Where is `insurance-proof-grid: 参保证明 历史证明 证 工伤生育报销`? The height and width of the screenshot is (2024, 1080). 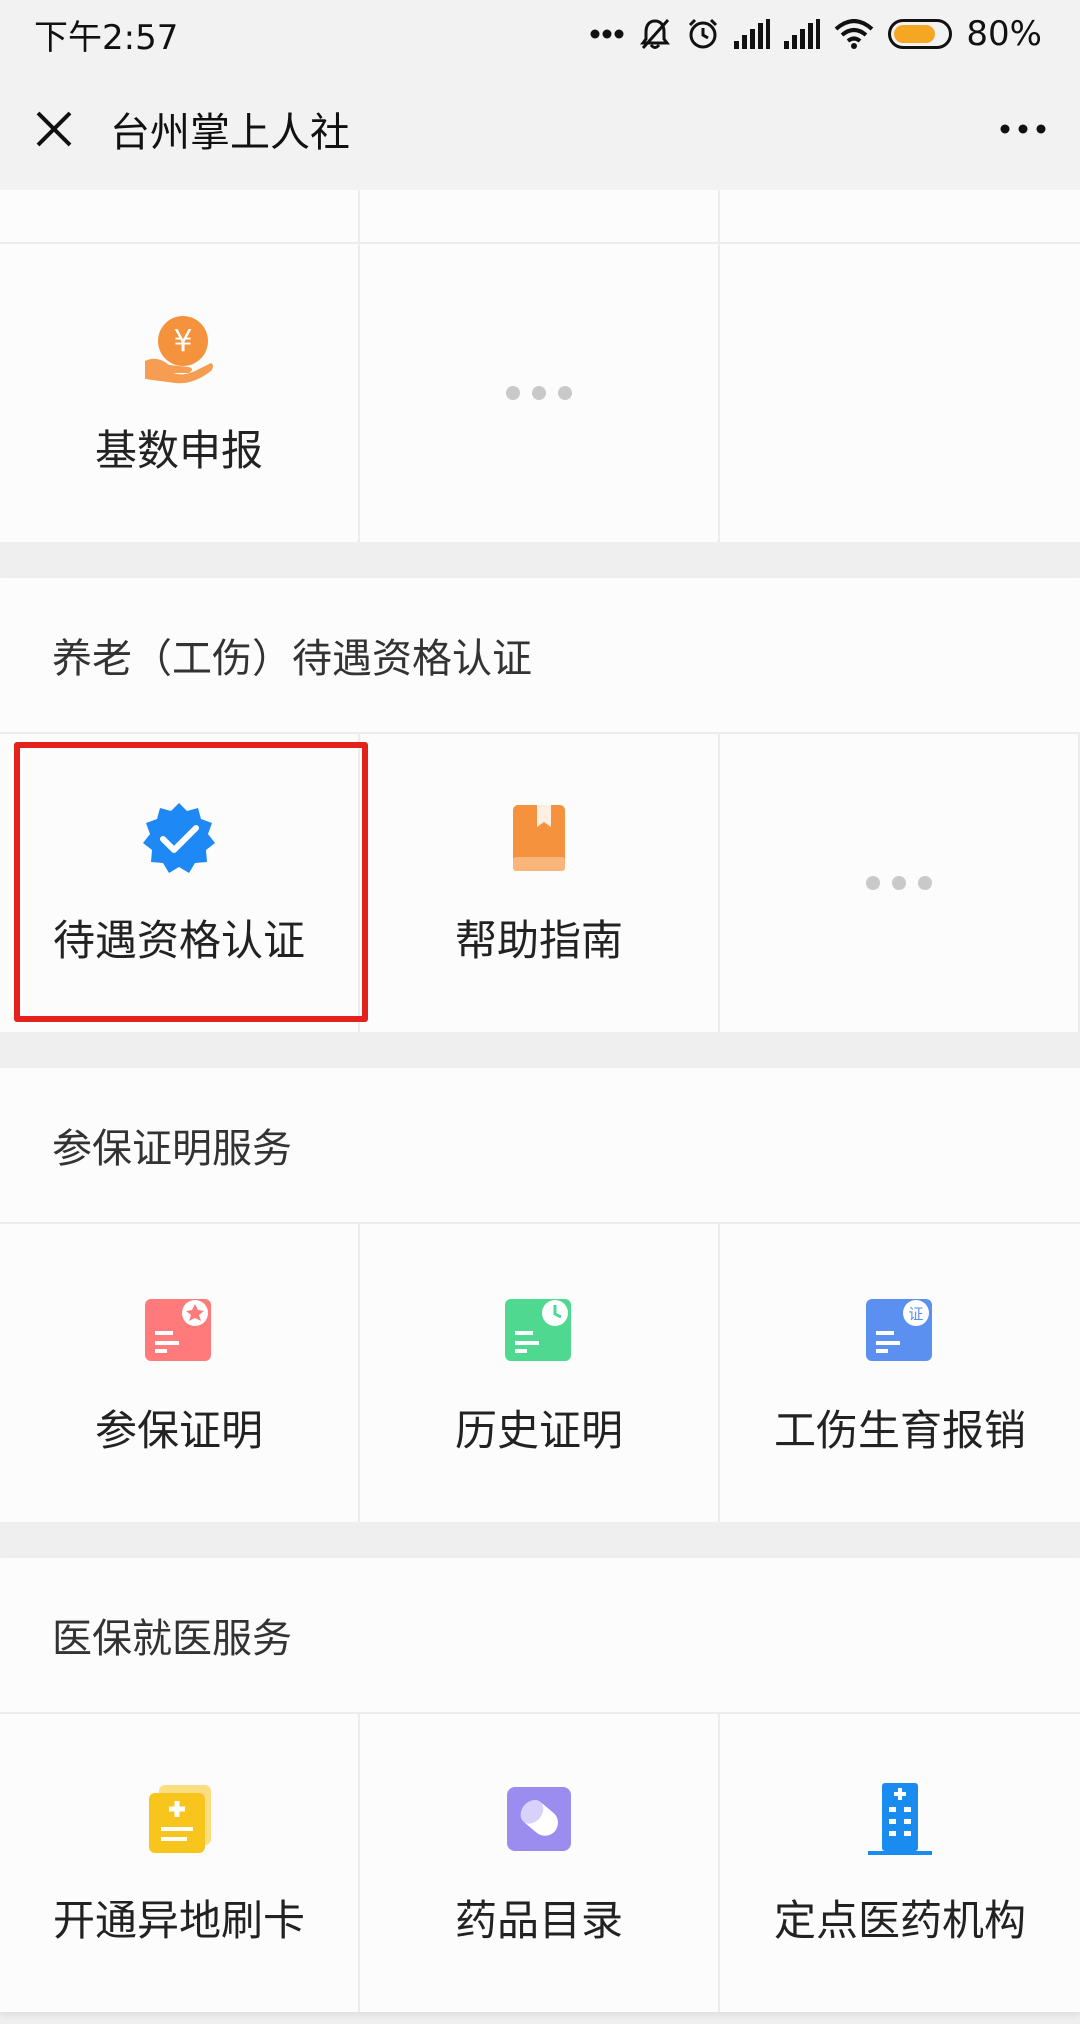
insurance-proof-grid: 参保证明 历史证明 证 工伤生育报销 is located at coordinates (540, 1373).